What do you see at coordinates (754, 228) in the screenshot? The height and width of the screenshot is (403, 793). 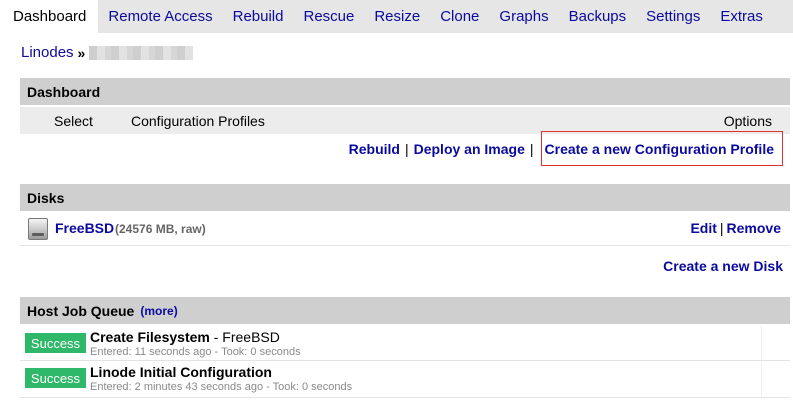 I see `disk-remove-link: Remove` at bounding box center [754, 228].